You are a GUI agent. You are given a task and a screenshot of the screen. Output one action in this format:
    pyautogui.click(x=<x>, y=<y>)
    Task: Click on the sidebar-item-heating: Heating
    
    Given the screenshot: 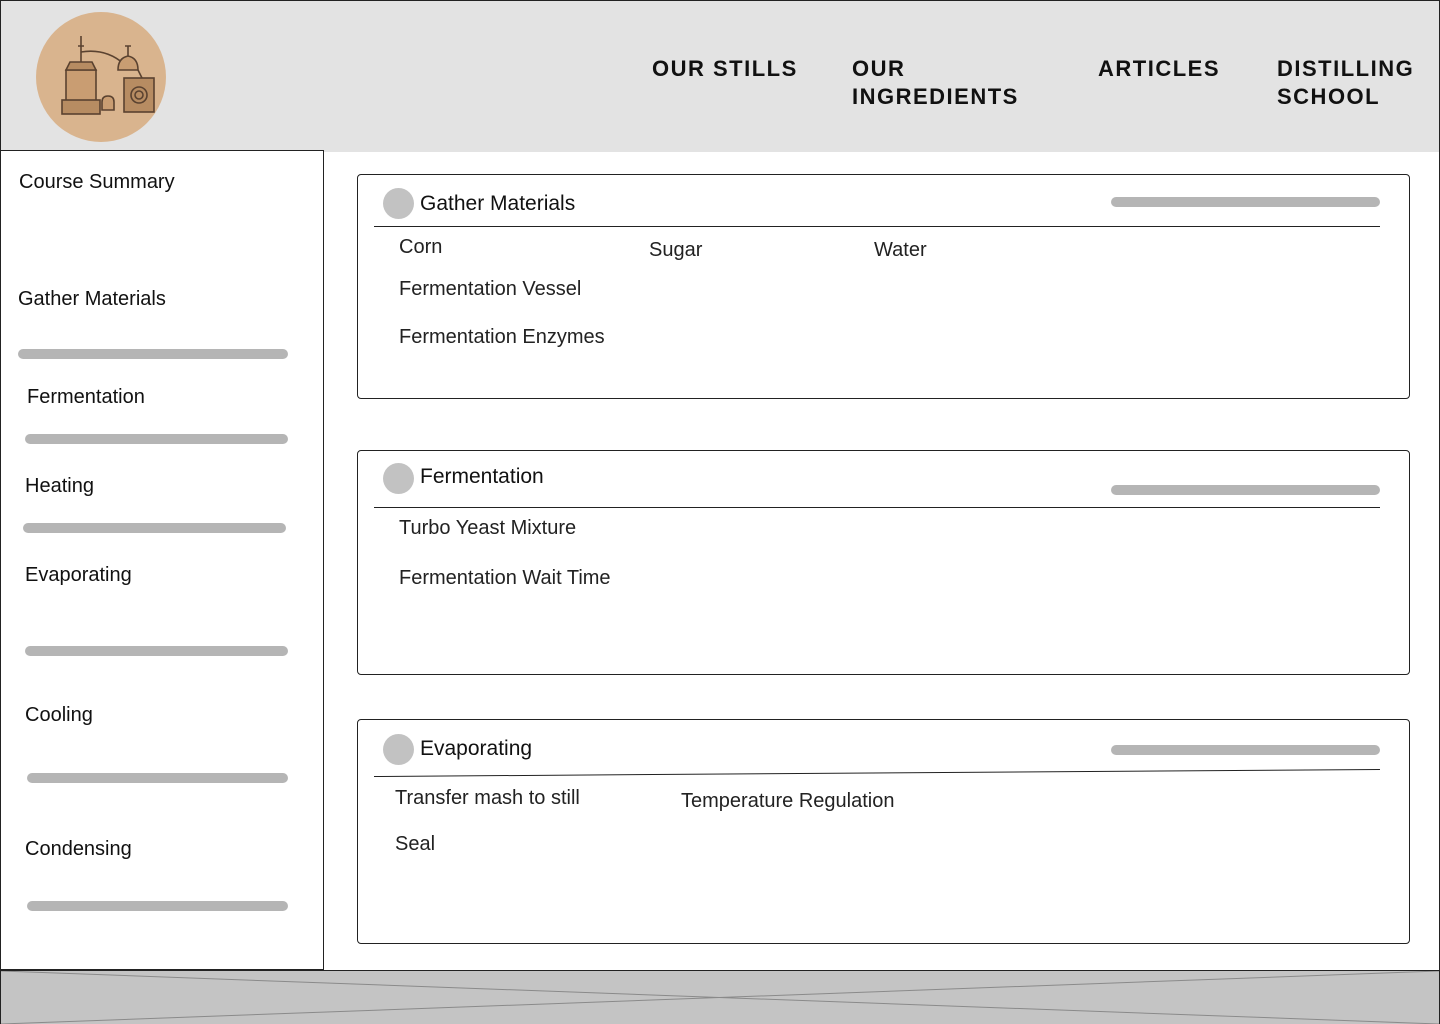 What is the action you would take?
    pyautogui.click(x=59, y=486)
    